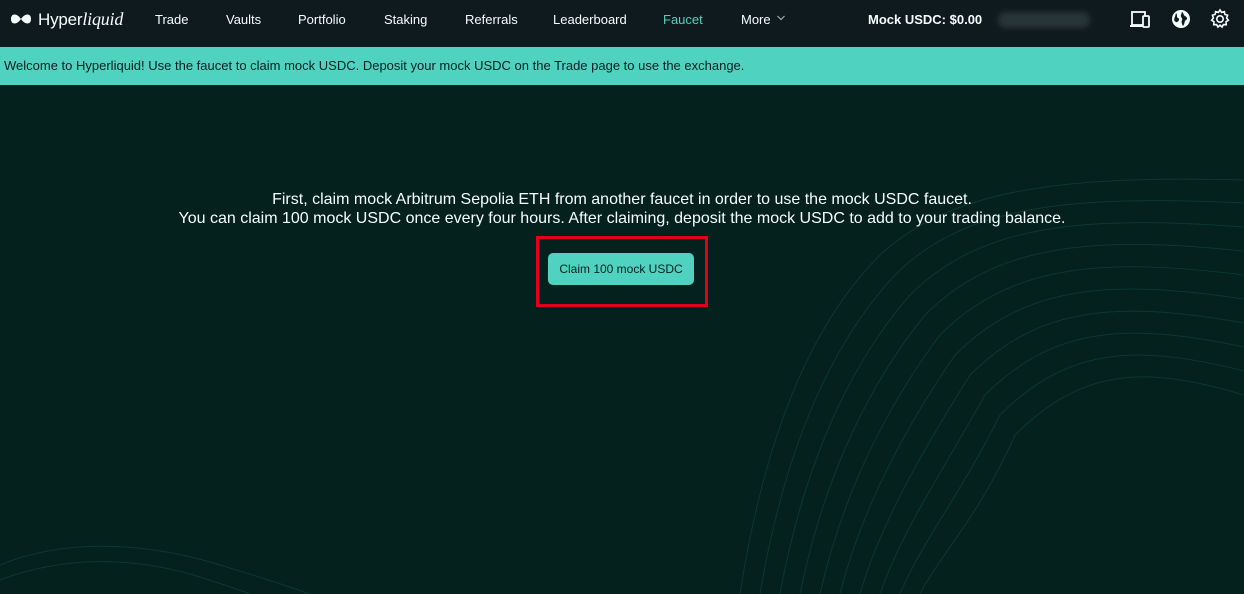 This screenshot has width=1244, height=594. Describe the element at coordinates (780, 18) in the screenshot. I see `chevron-down-icon` at that location.